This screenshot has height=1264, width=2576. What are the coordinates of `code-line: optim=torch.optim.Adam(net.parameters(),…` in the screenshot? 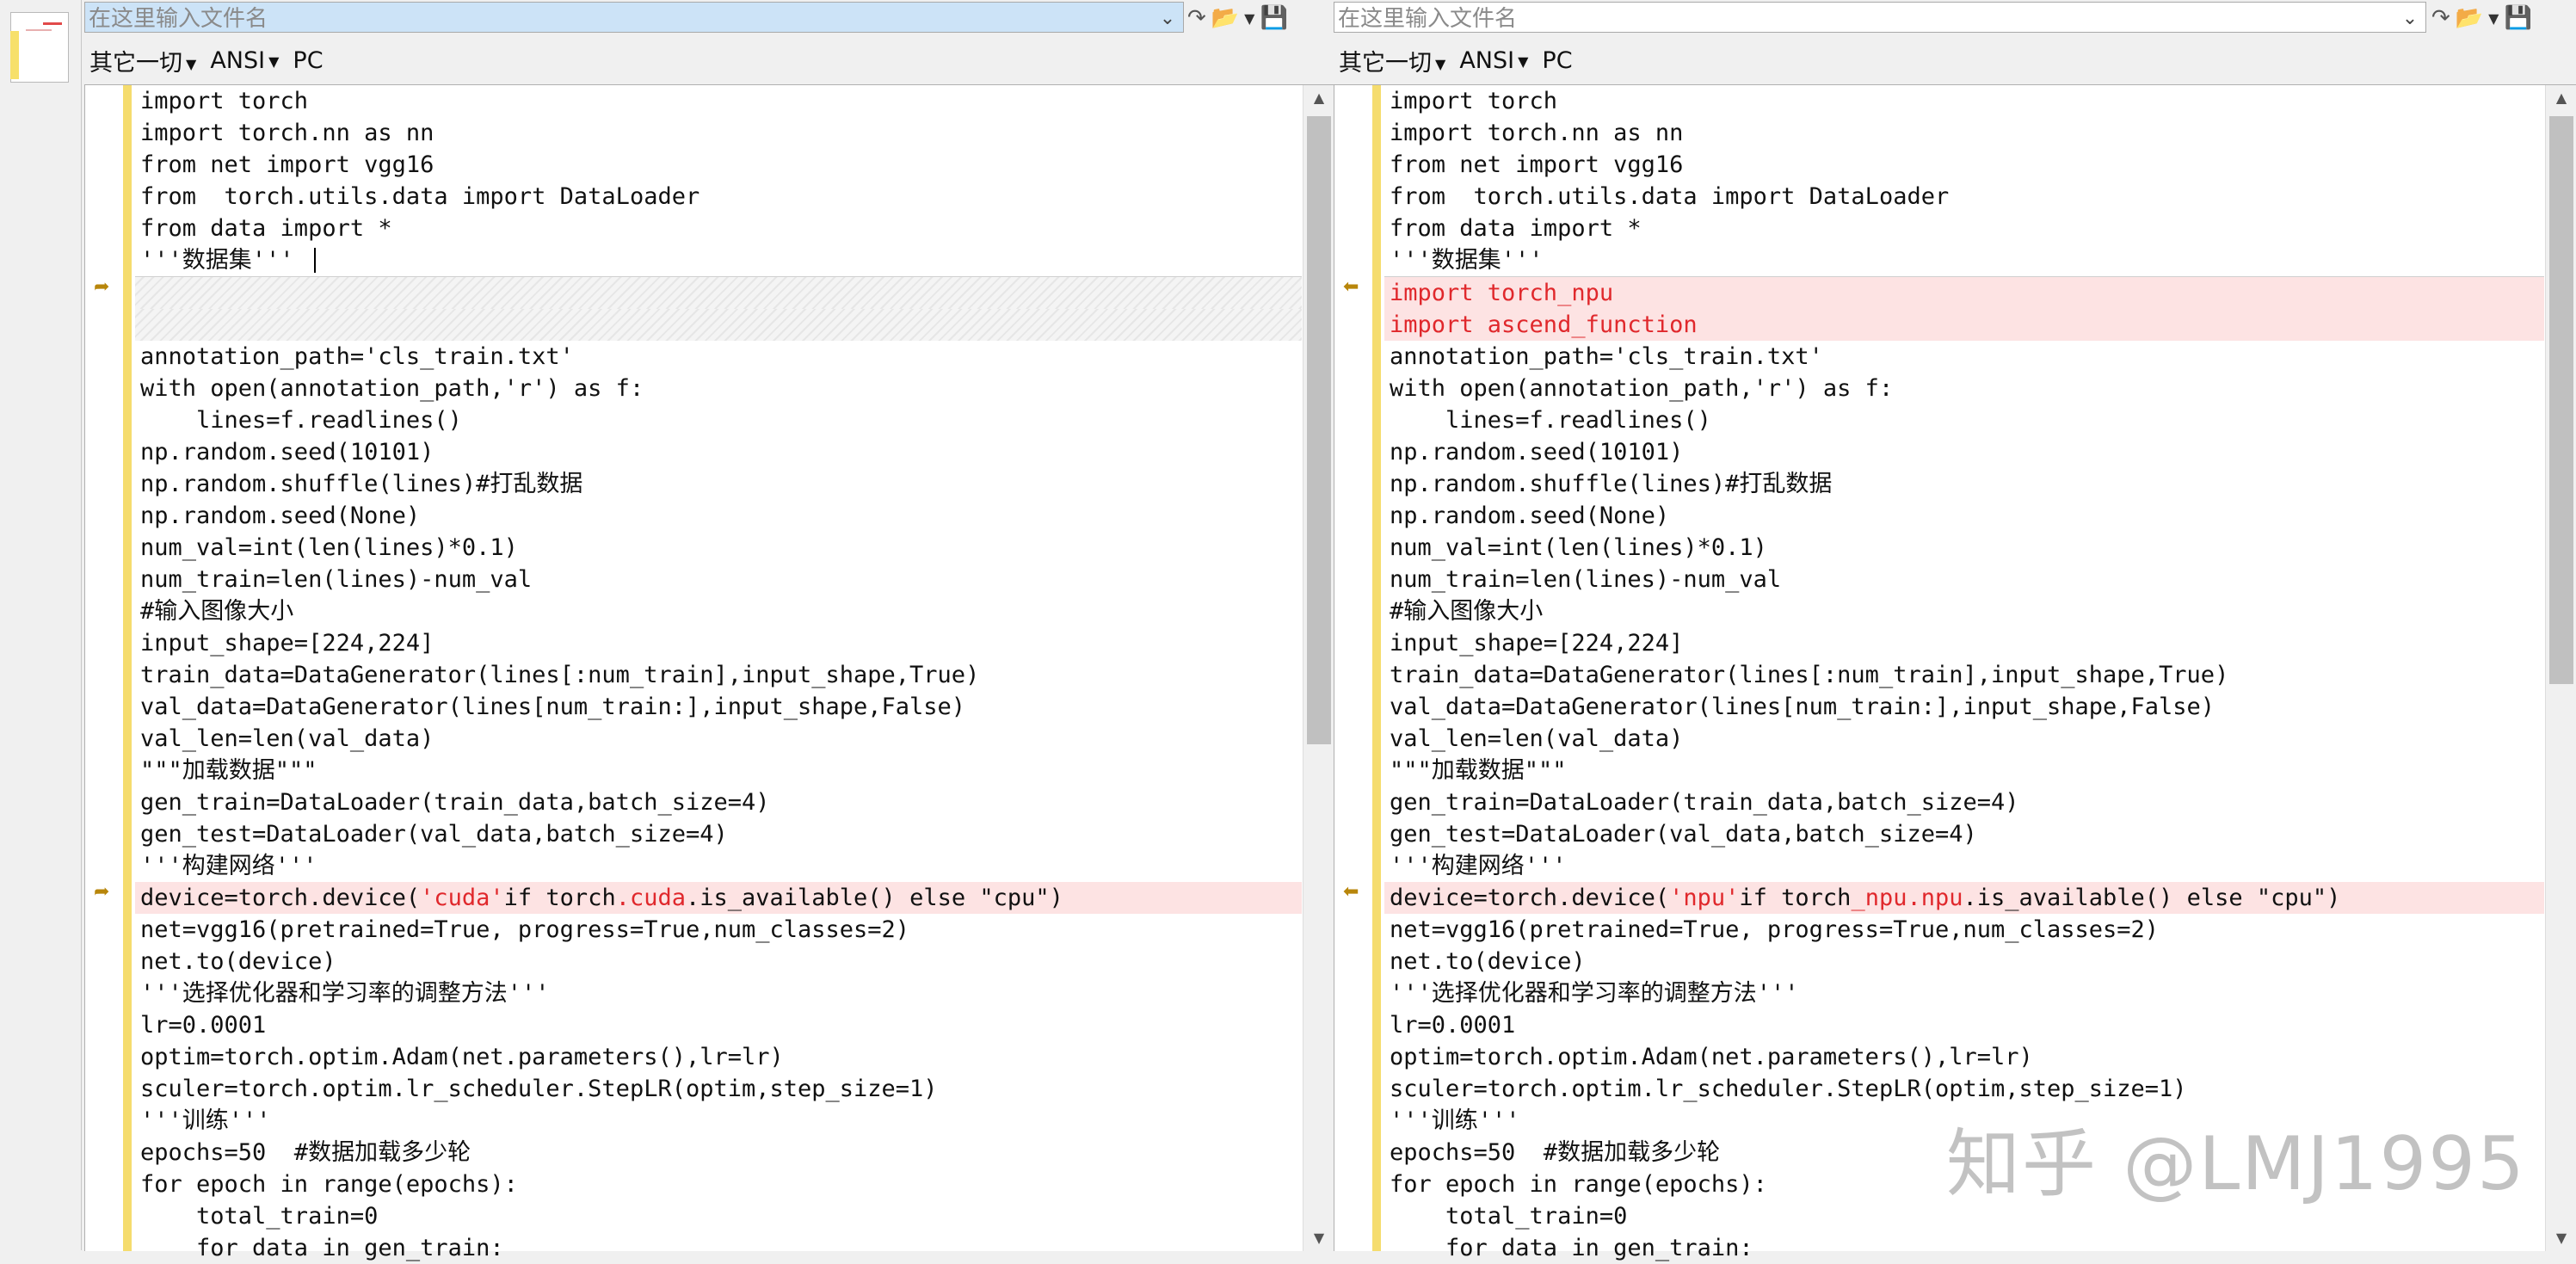 It's located at (1964, 1057).